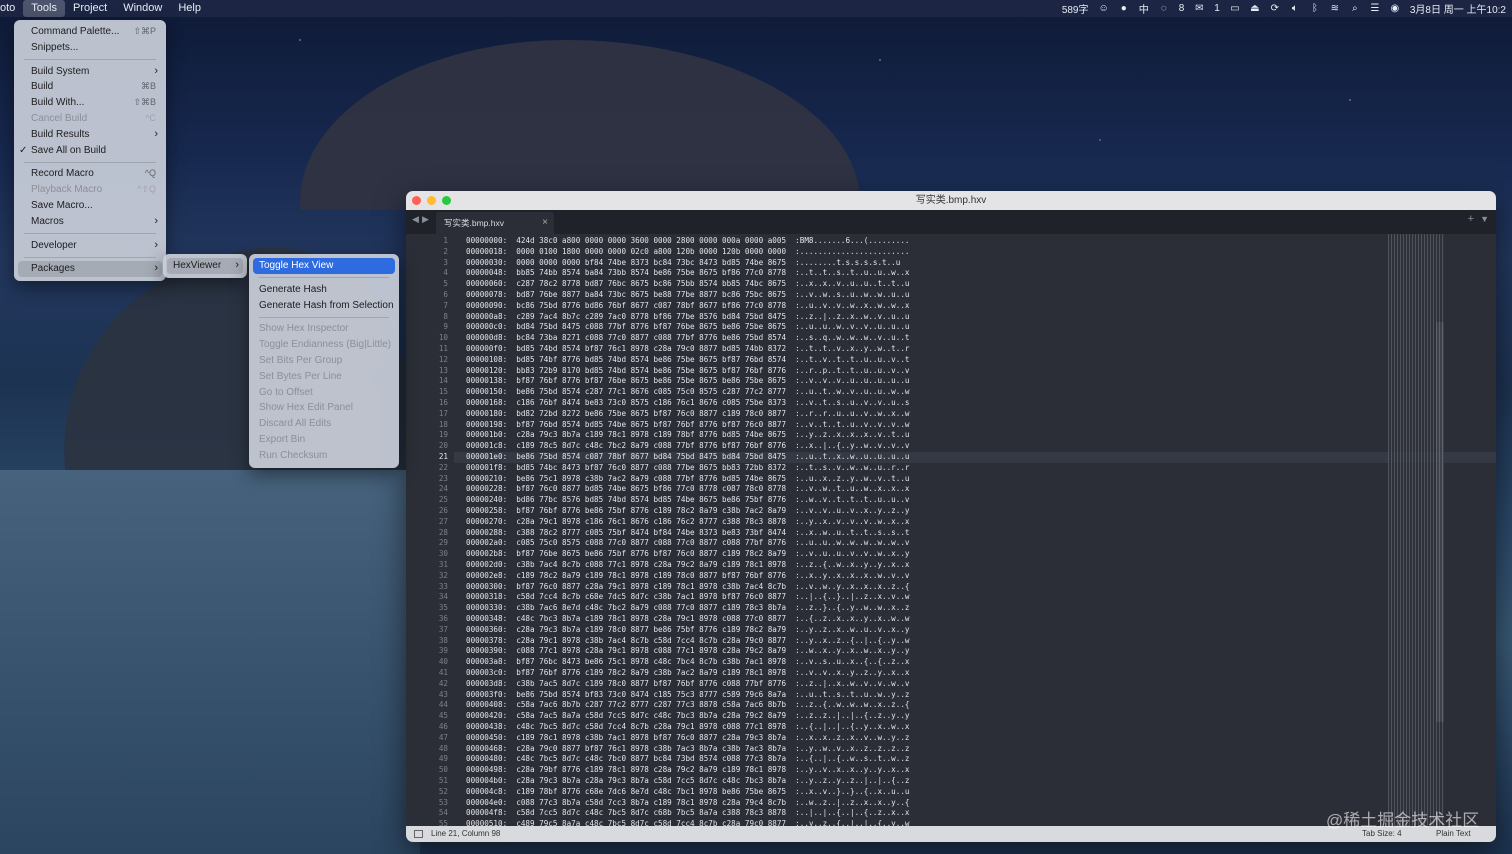 The width and height of the screenshot is (1512, 854). I want to click on chevron-right-icon: ▶, so click(425, 219).